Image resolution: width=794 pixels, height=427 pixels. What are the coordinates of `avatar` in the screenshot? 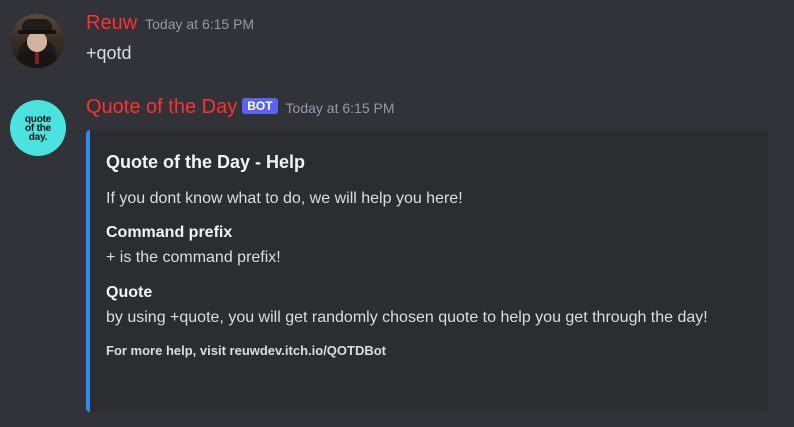 It's located at (37, 41).